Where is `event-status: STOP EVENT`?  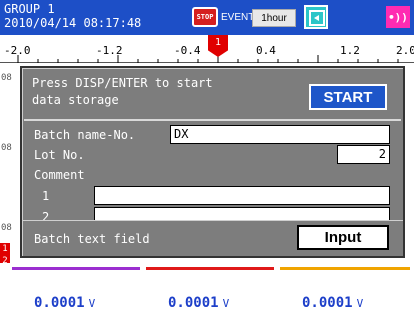 event-status: STOP EVENT is located at coordinates (223, 17).